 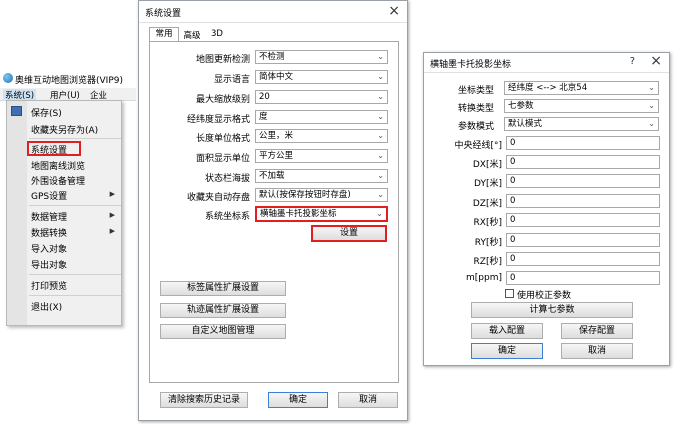 What do you see at coordinates (583, 162) in the screenshot?
I see `dx-input: 0` at bounding box center [583, 162].